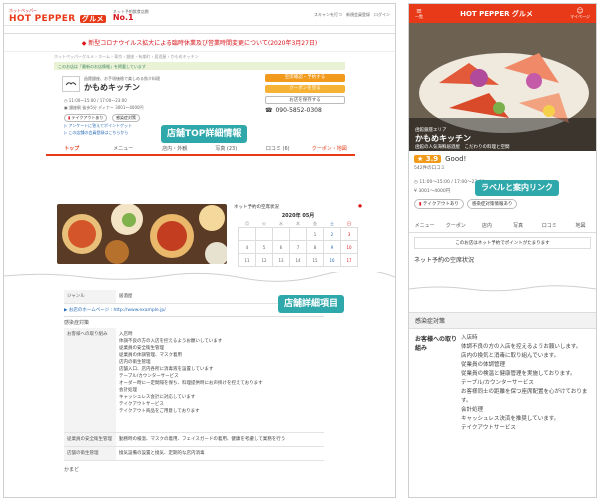  What do you see at coordinates (332, 260) in the screenshot?
I see `calendar-date-cell: 16` at bounding box center [332, 260].